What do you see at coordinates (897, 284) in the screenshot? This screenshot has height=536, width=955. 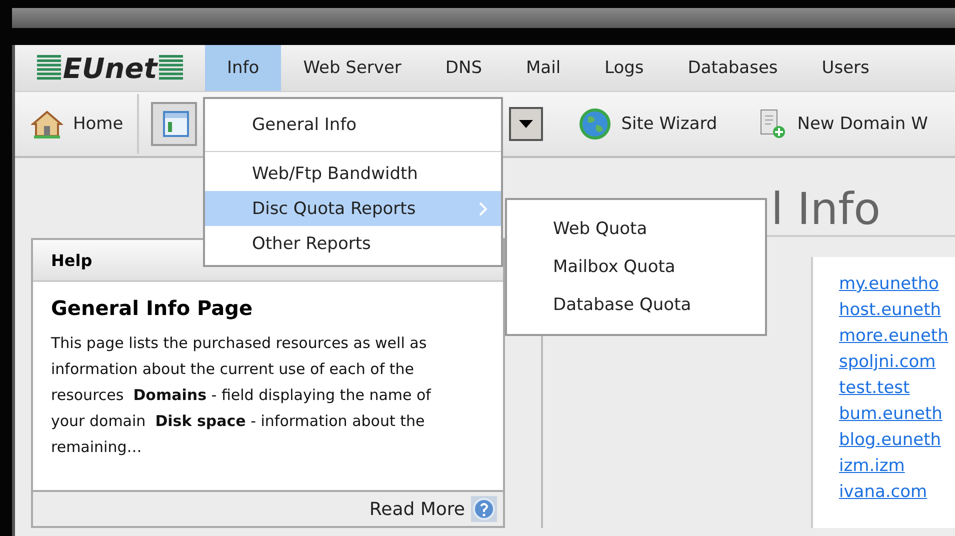 I see `domain-link: my.eunetho` at bounding box center [897, 284].